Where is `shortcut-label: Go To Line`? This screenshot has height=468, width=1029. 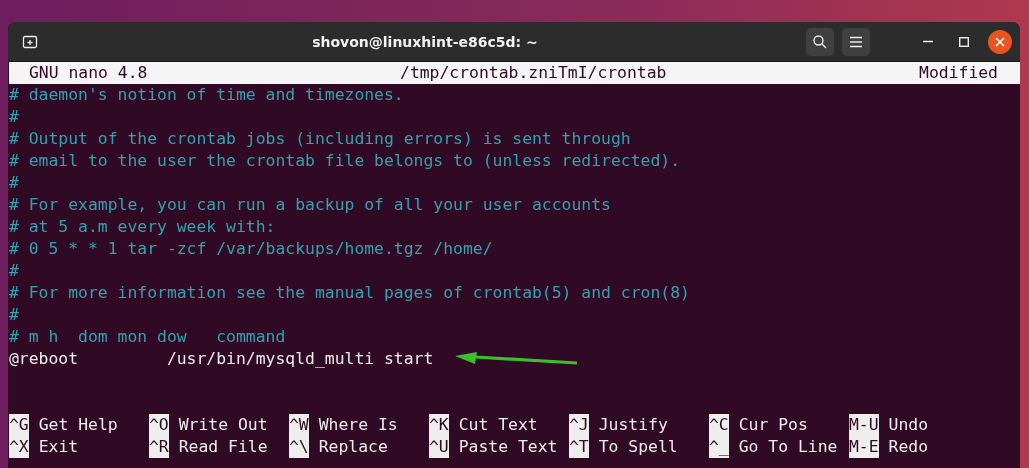 shortcut-label: Go To Line is located at coordinates (788, 447).